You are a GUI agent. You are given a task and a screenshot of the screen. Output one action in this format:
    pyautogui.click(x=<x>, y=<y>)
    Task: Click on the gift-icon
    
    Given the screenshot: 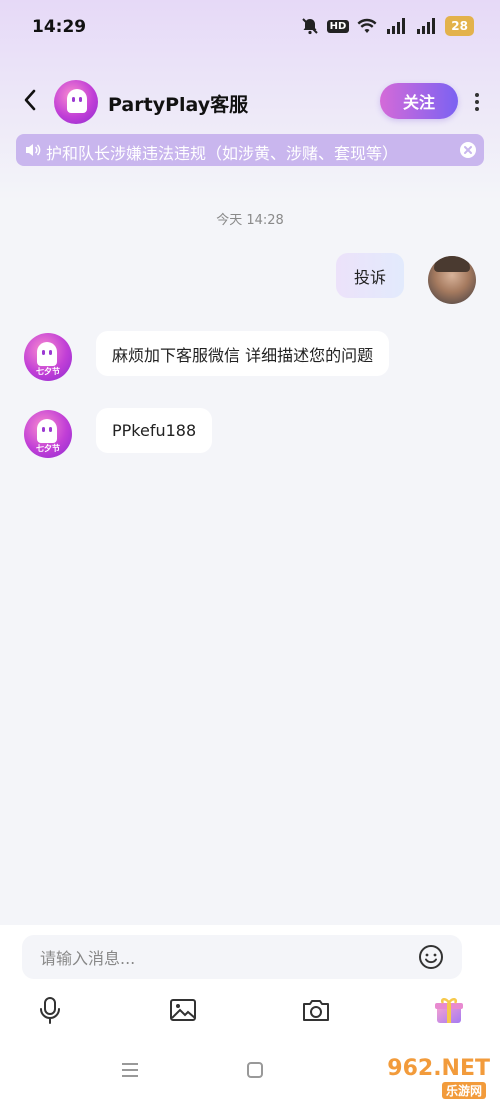 What is the action you would take?
    pyautogui.click(x=449, y=1010)
    